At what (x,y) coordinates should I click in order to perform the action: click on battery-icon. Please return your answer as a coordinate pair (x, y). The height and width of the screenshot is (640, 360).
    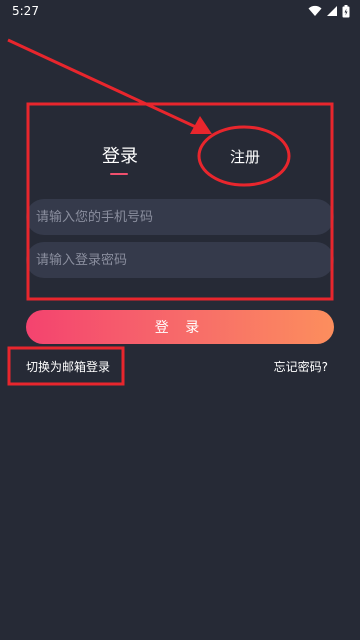
    Looking at the image, I should click on (346, 10).